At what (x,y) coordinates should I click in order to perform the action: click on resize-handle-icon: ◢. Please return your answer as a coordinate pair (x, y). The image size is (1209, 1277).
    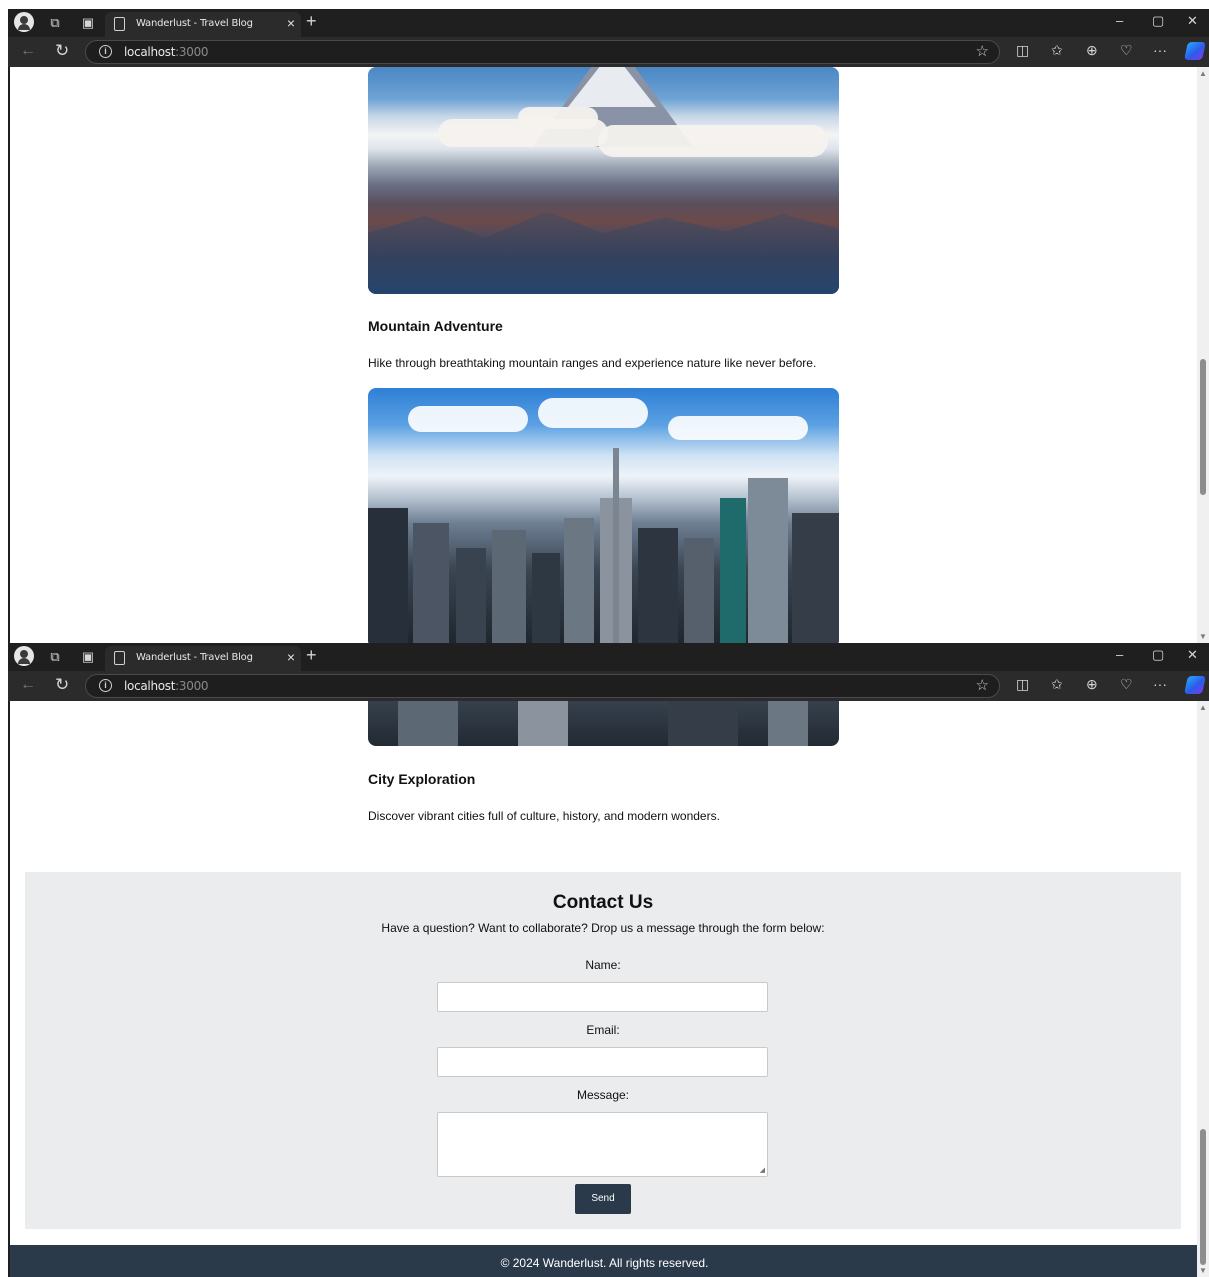
    Looking at the image, I should click on (762, 1170).